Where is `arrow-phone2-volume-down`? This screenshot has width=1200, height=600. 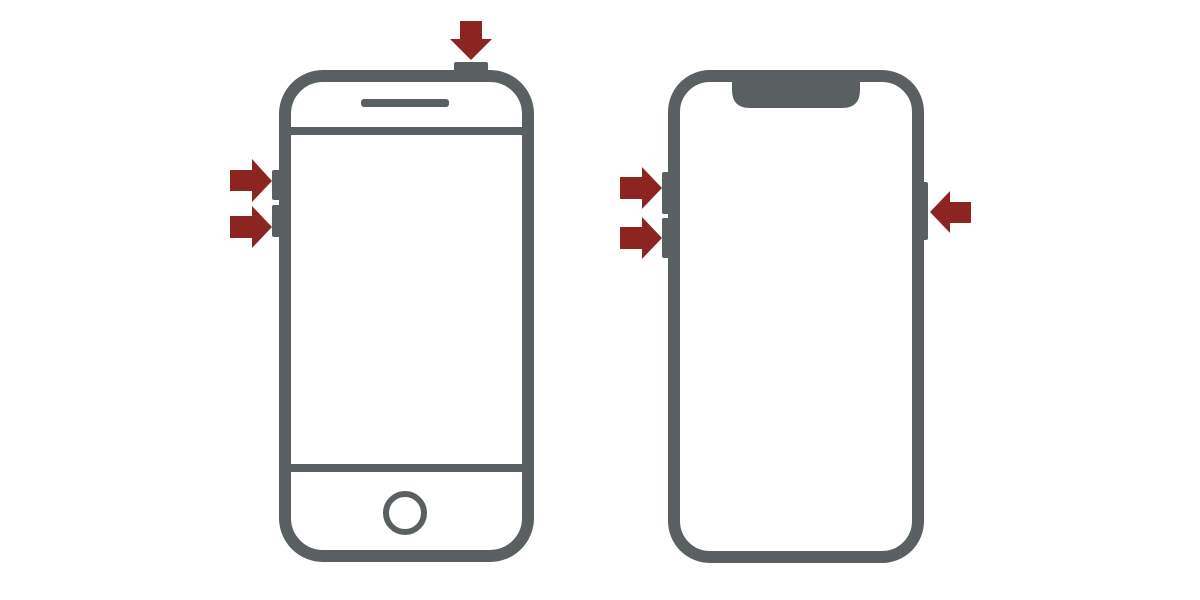 arrow-phone2-volume-down is located at coordinates (641, 238).